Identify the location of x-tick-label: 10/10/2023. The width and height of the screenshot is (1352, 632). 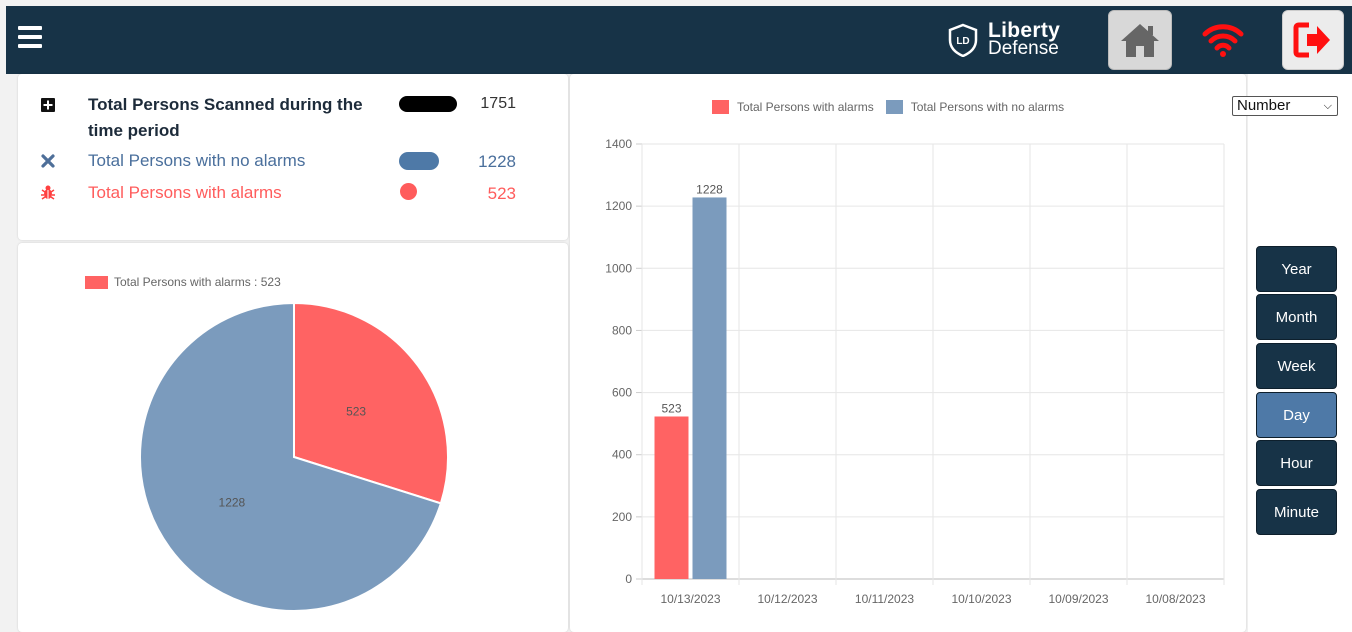
(981, 599).